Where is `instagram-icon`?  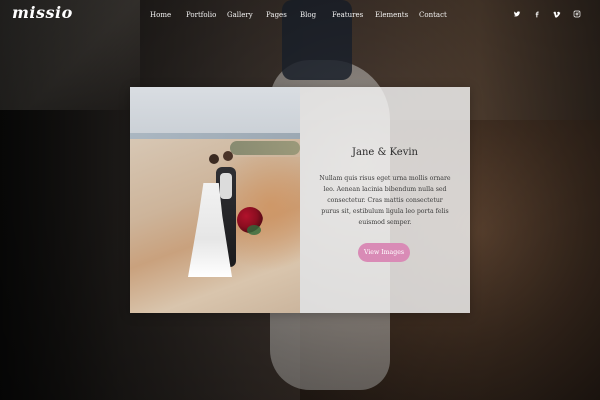
instagram-icon is located at coordinates (577, 14).